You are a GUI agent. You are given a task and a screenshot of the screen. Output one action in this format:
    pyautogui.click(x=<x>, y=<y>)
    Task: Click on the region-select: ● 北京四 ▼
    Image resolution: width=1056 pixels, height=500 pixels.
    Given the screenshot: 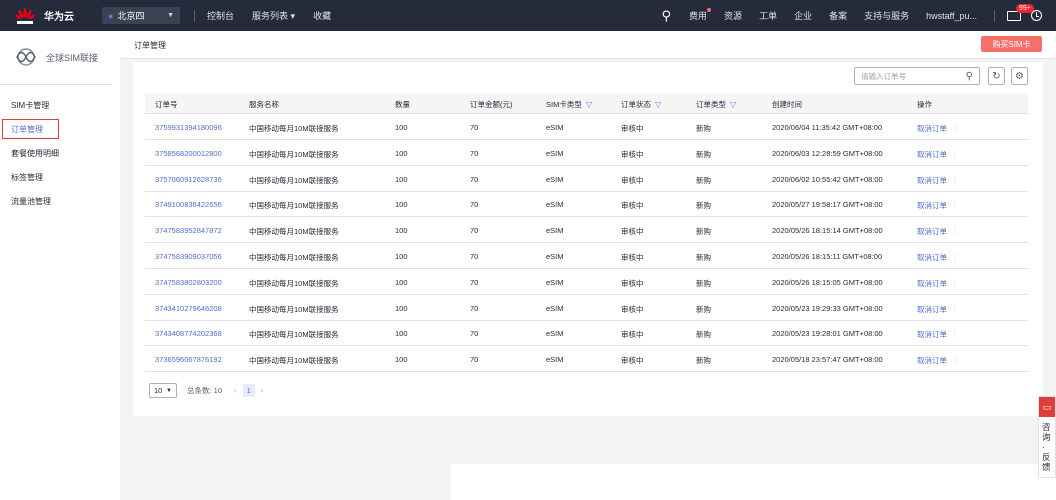 What is the action you would take?
    pyautogui.click(x=141, y=15)
    